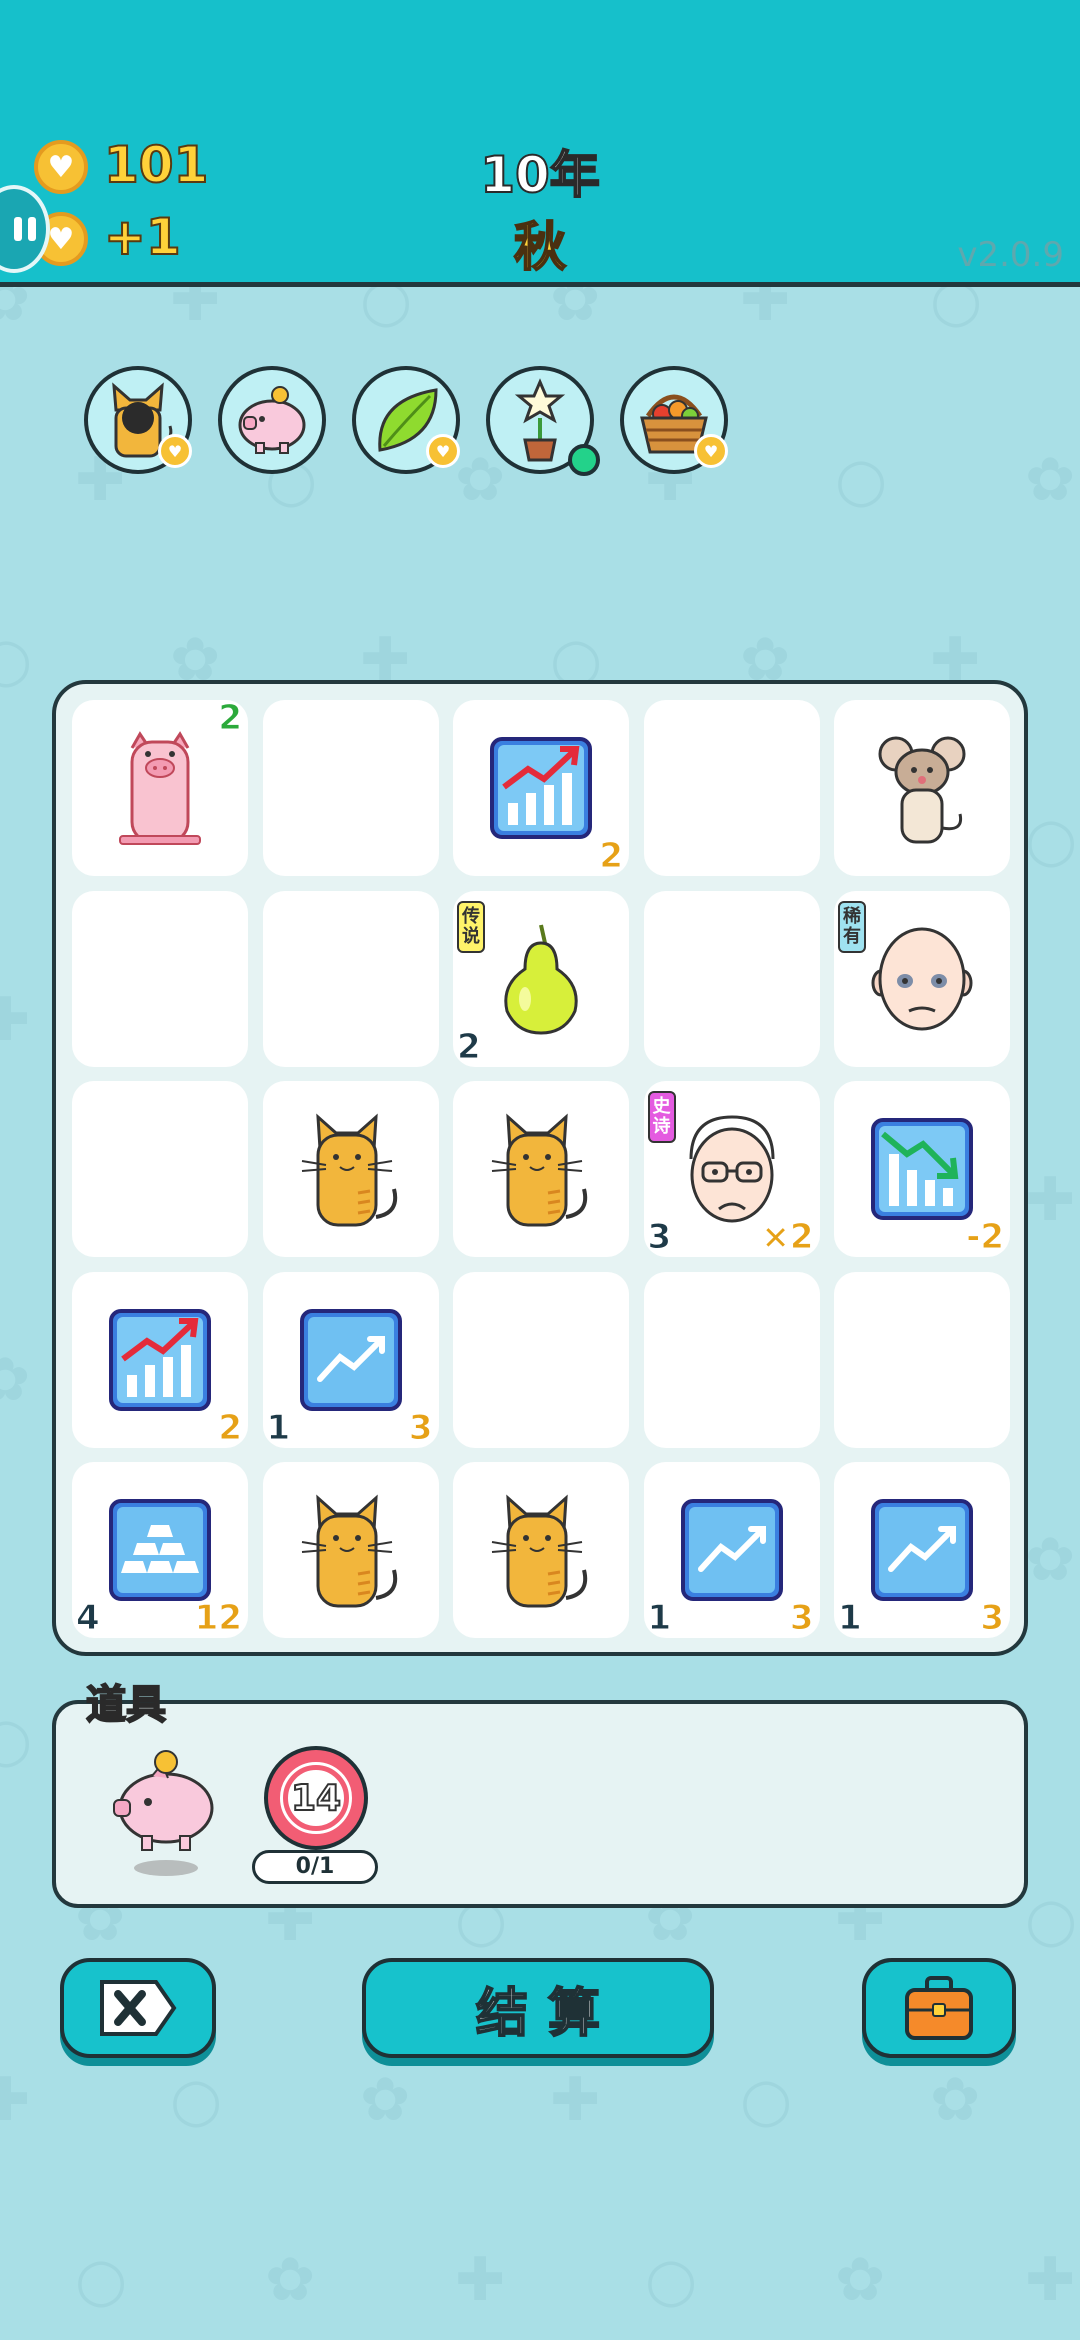 The image size is (1080, 2340). Describe the element at coordinates (547, 2014) in the screenshot. I see `settle-button-label: 结算` at that location.